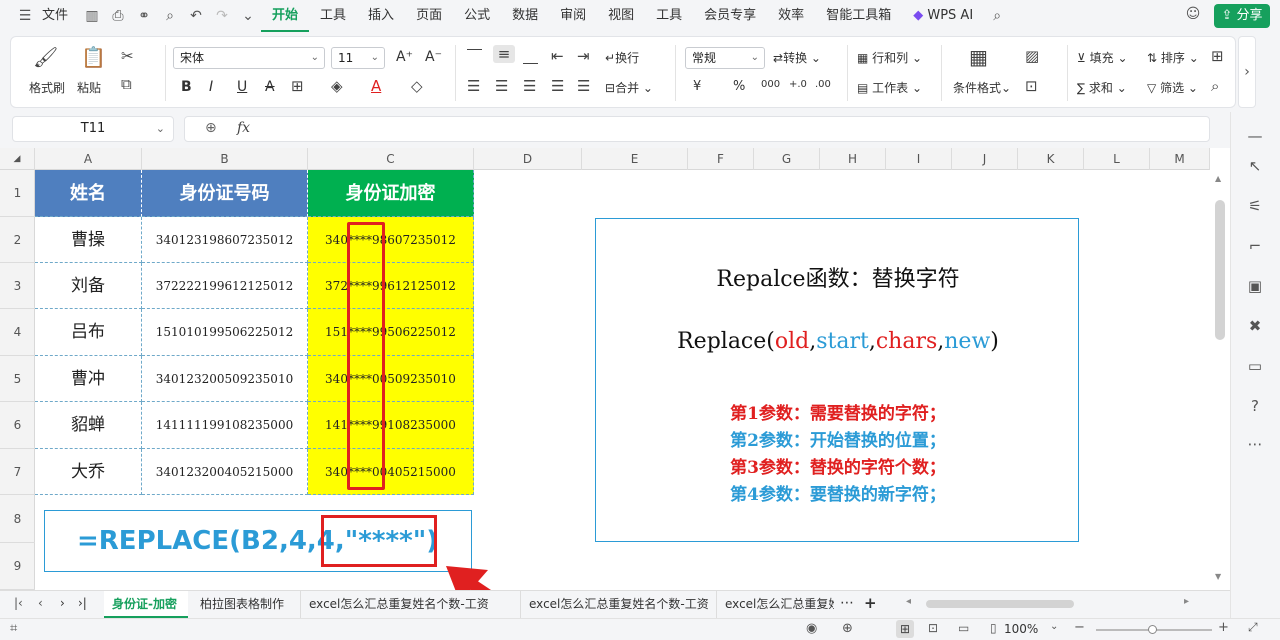 This screenshot has width=1280, height=640. What do you see at coordinates (1255, 206) in the screenshot?
I see `settings-sliders-icon: ⚟` at bounding box center [1255, 206].